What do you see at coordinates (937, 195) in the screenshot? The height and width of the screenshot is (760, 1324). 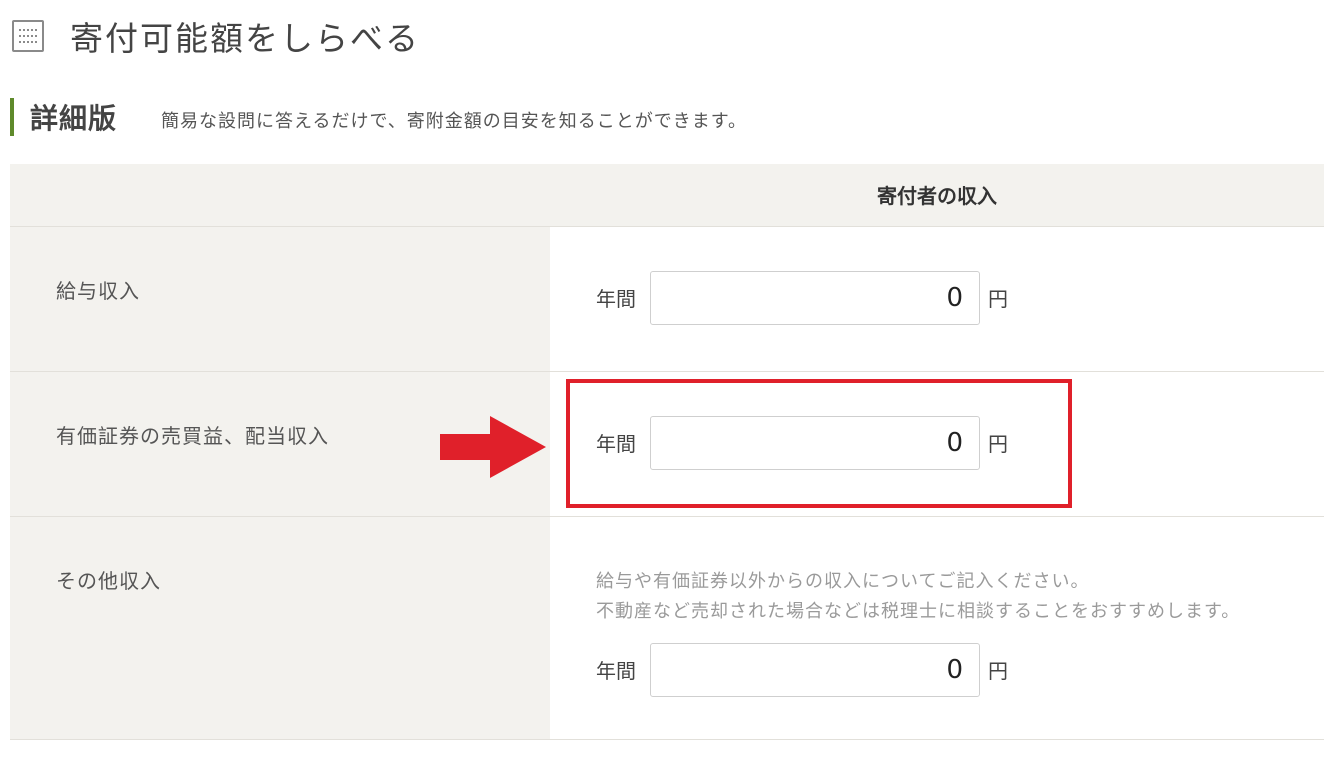 I see `column-header-income: 寄付者の収入` at bounding box center [937, 195].